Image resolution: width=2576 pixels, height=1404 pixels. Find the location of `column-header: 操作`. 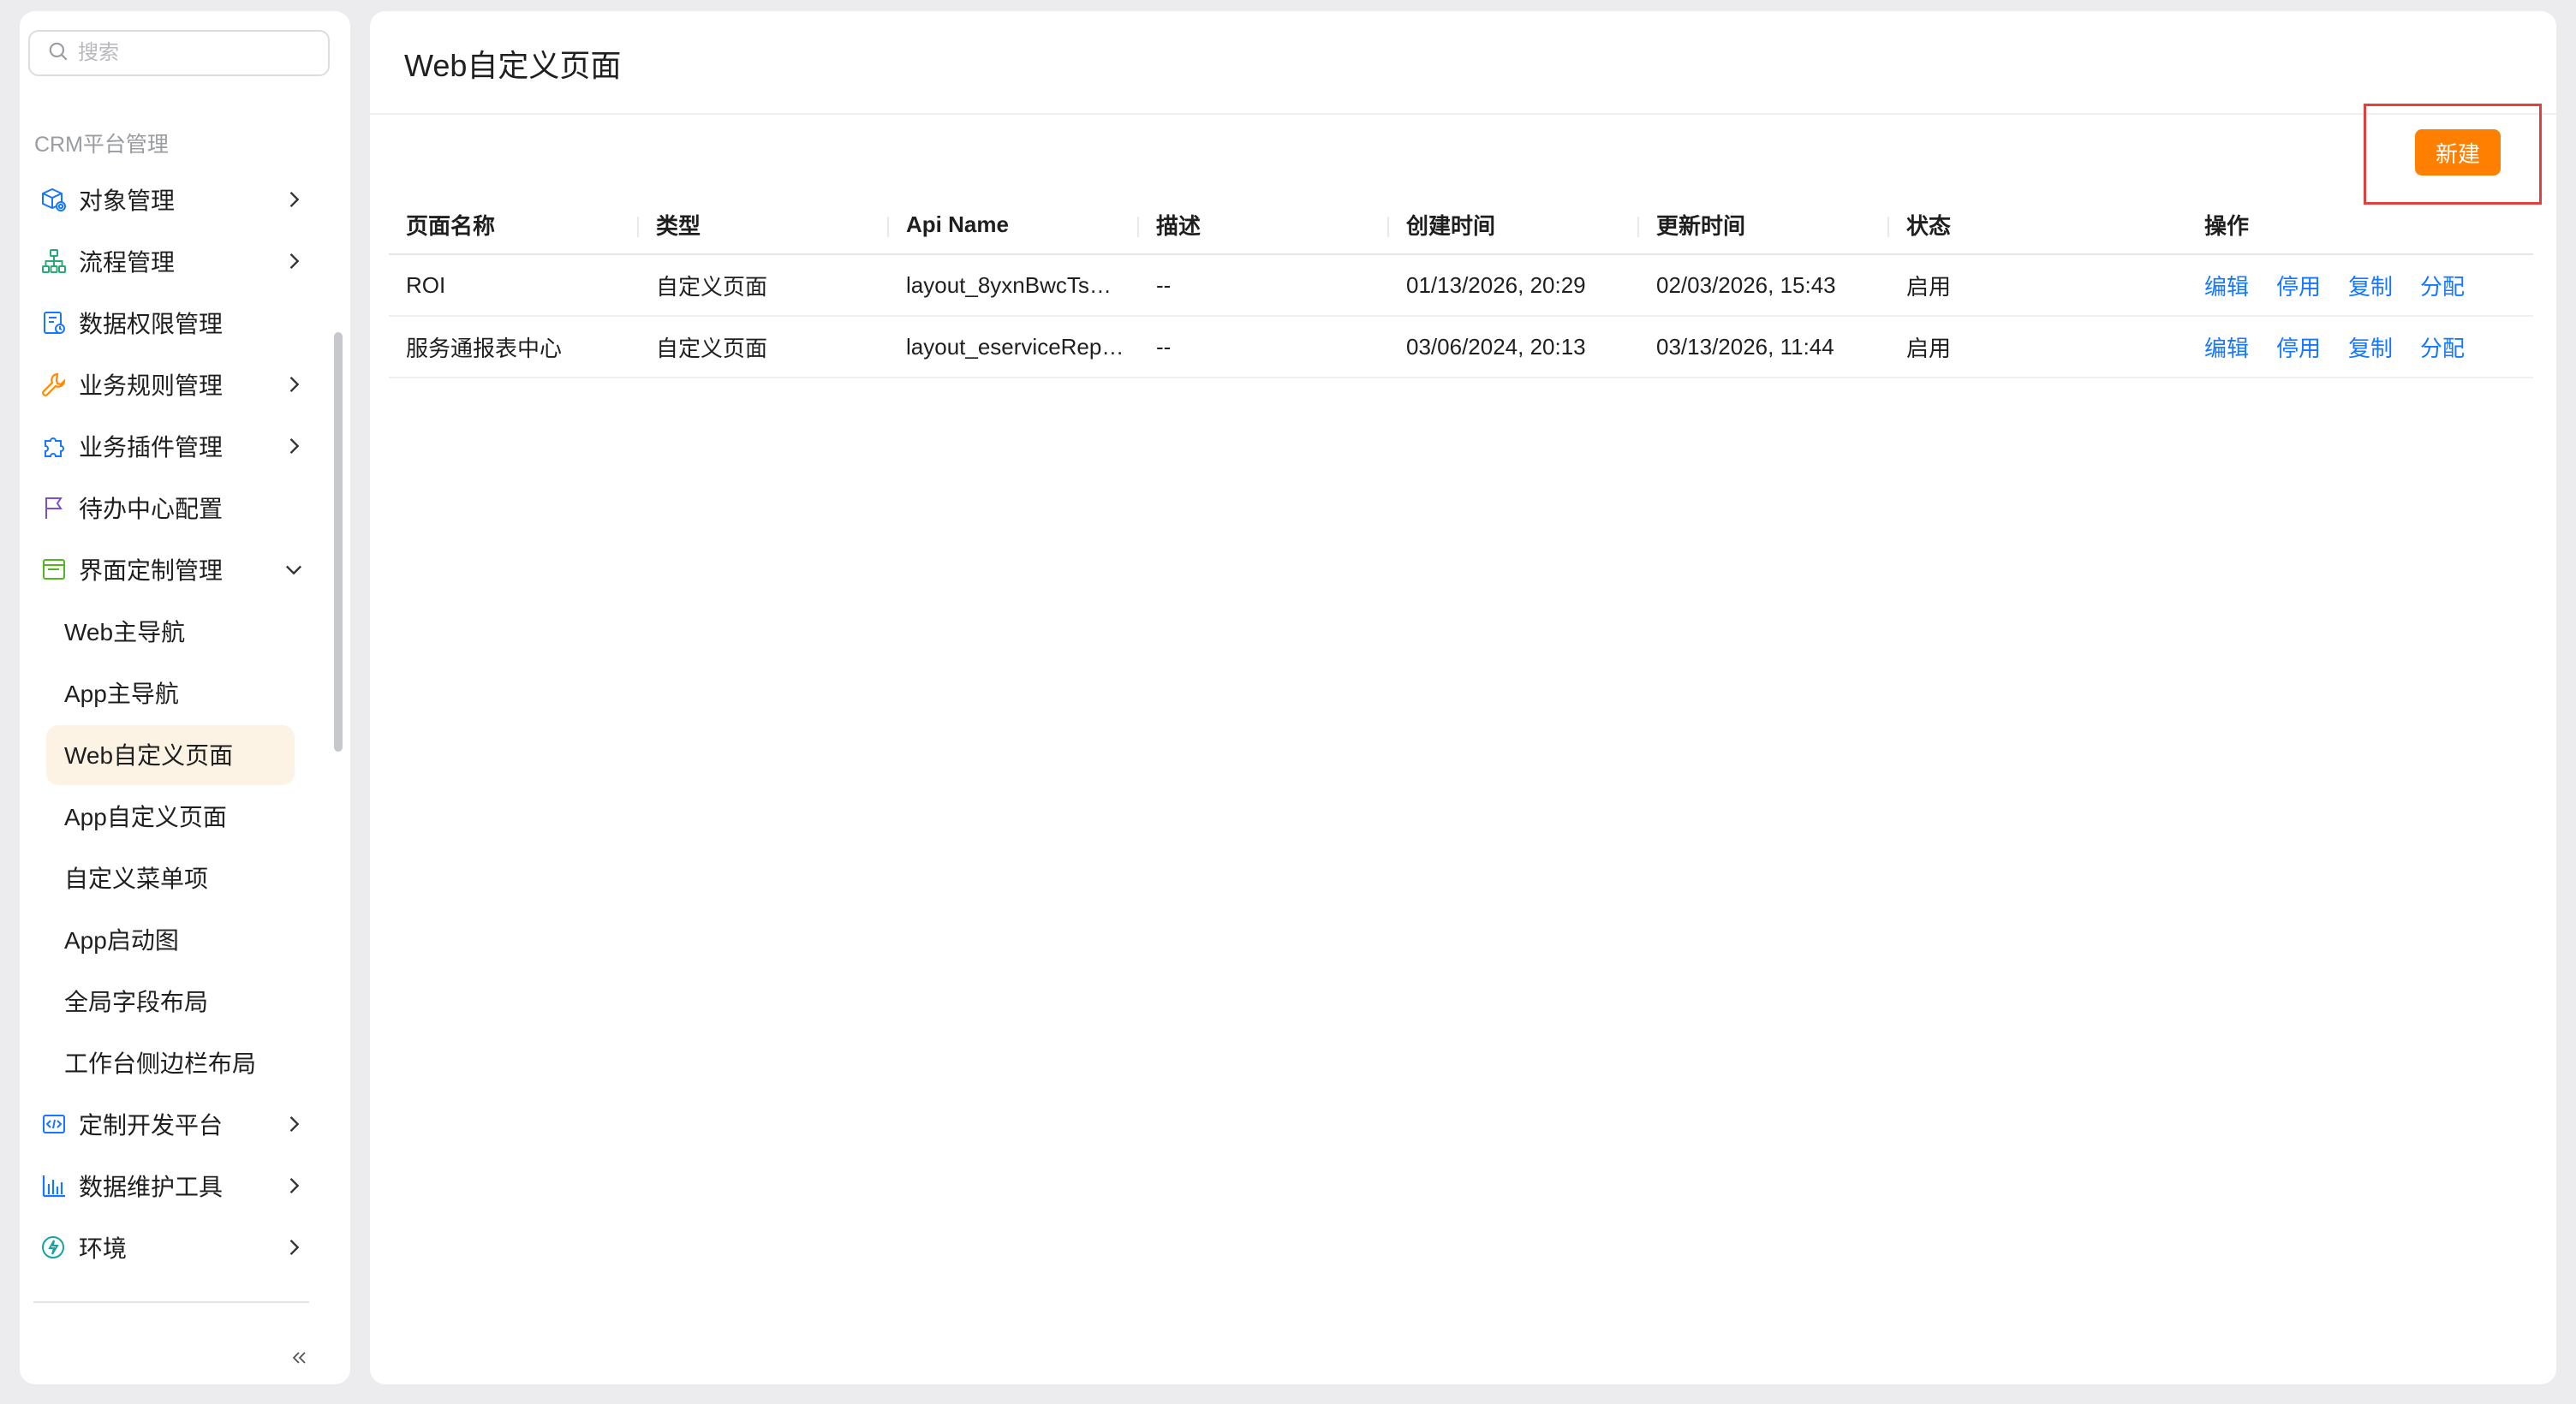

column-header: 操作 is located at coordinates (2360, 226).